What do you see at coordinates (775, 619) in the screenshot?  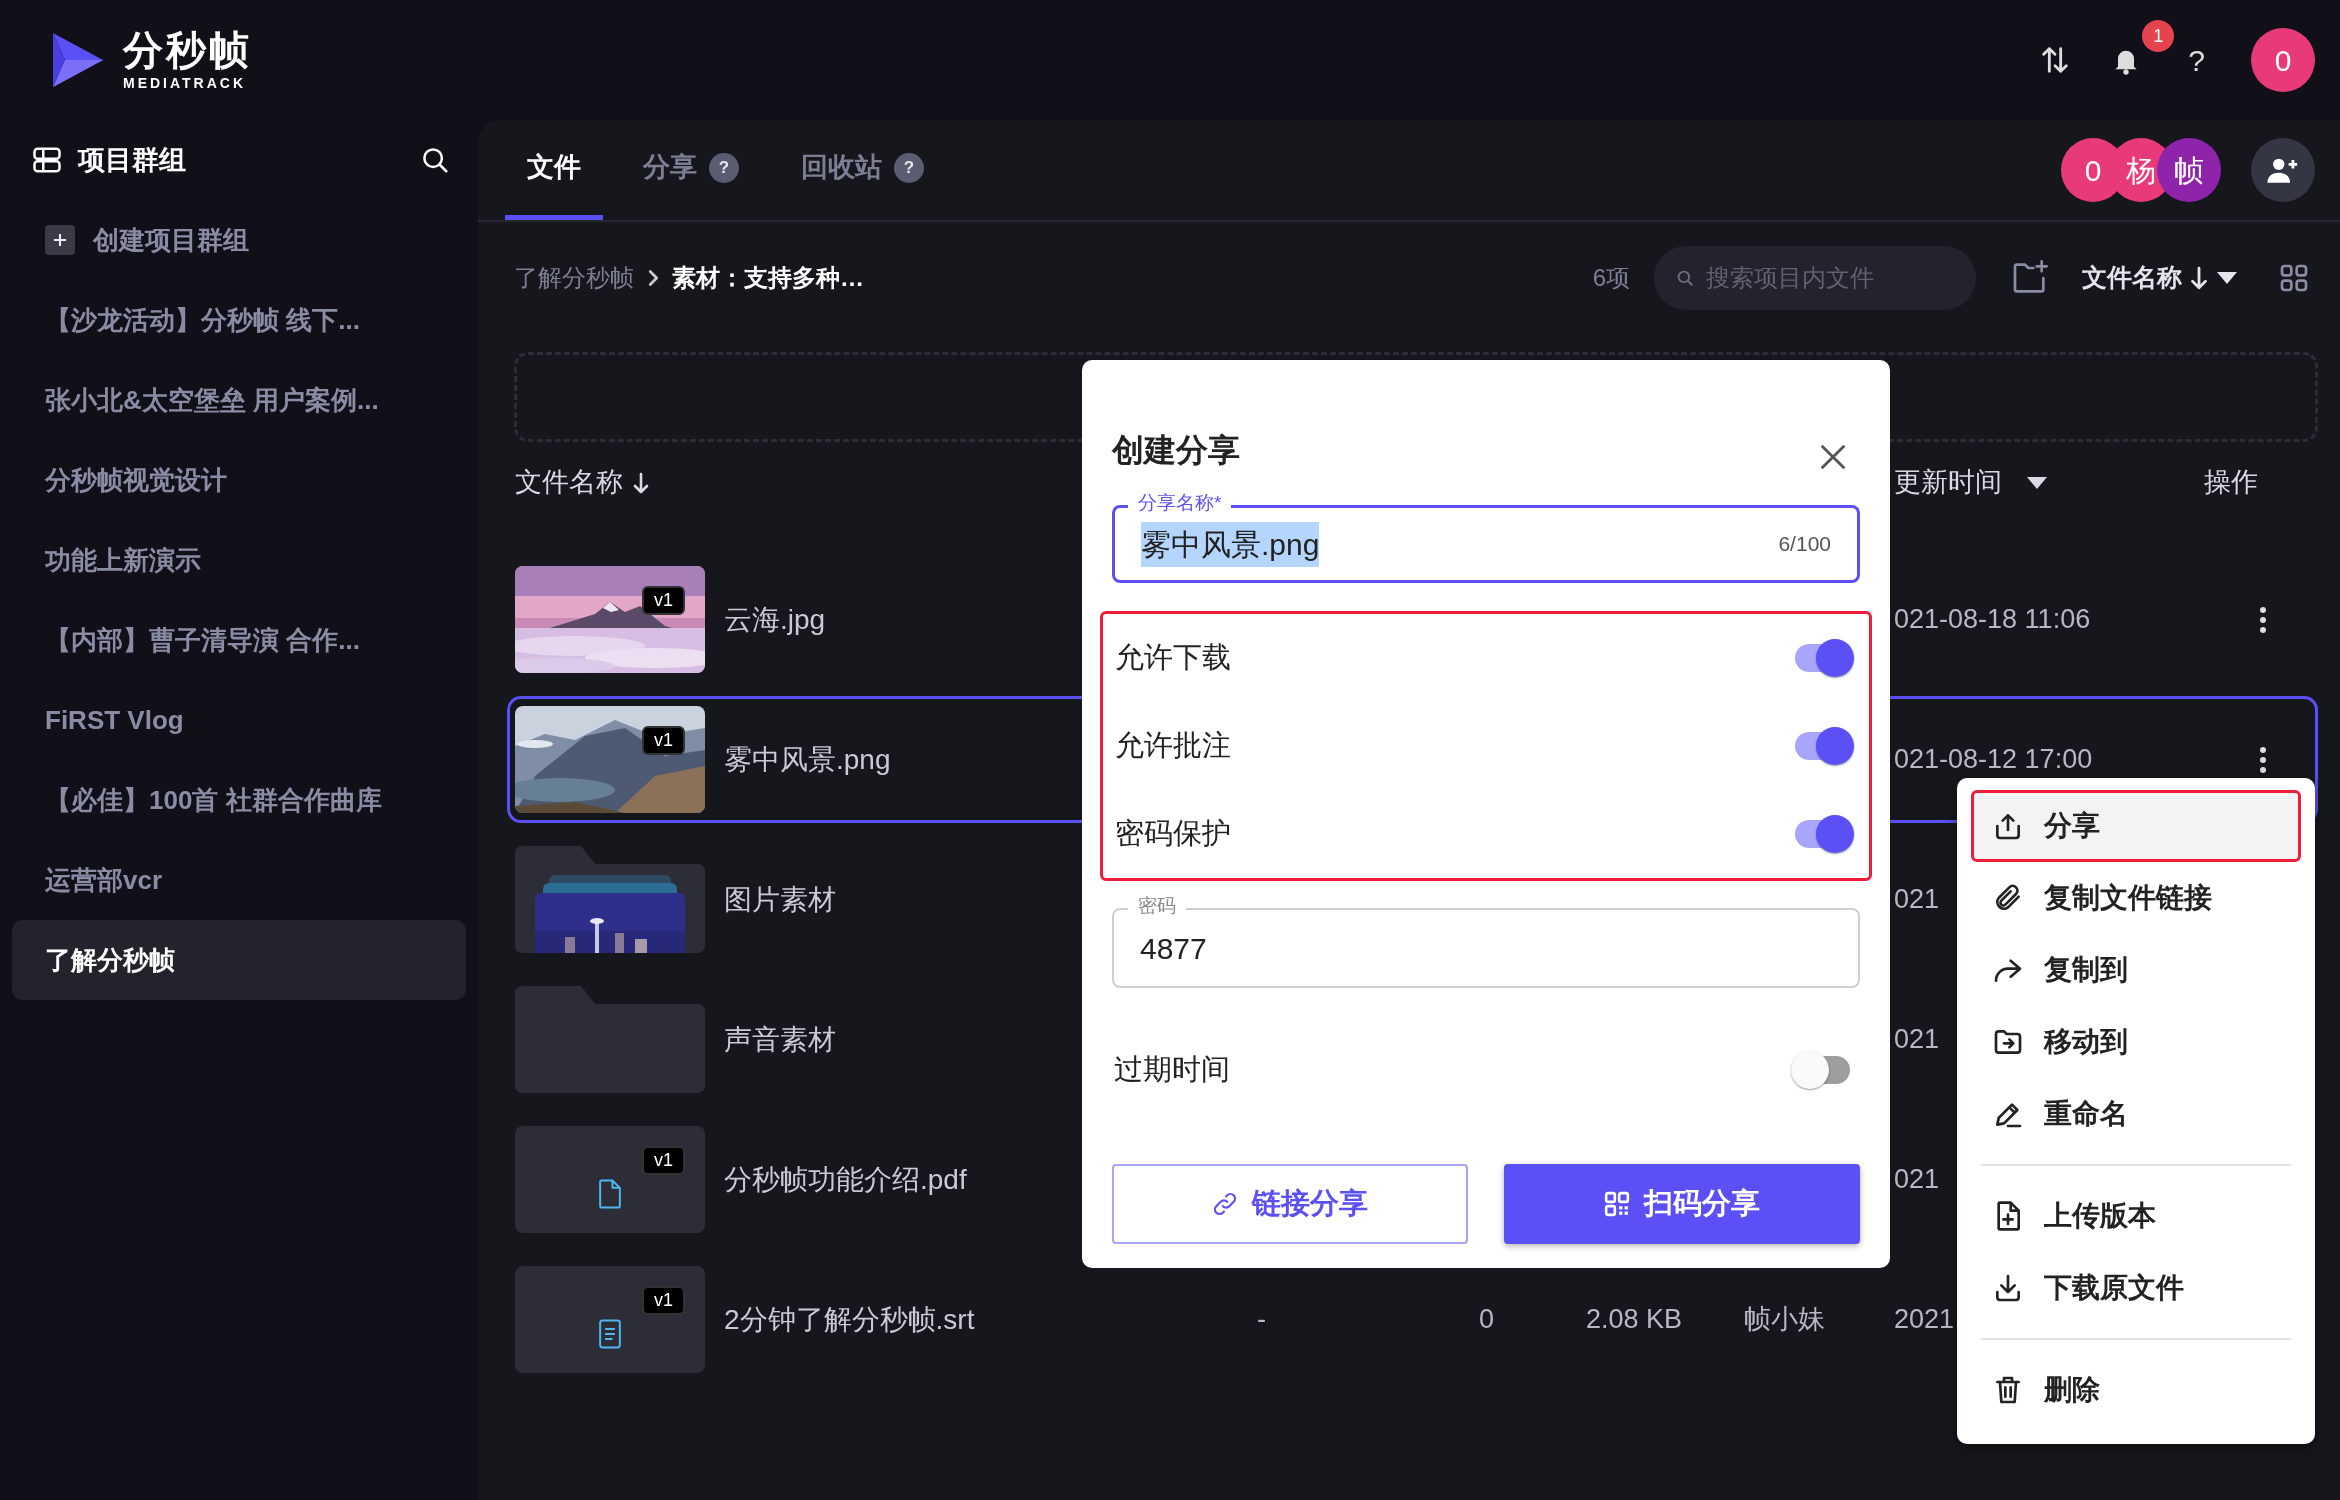 I see `file-name: 云海.jpg` at bounding box center [775, 619].